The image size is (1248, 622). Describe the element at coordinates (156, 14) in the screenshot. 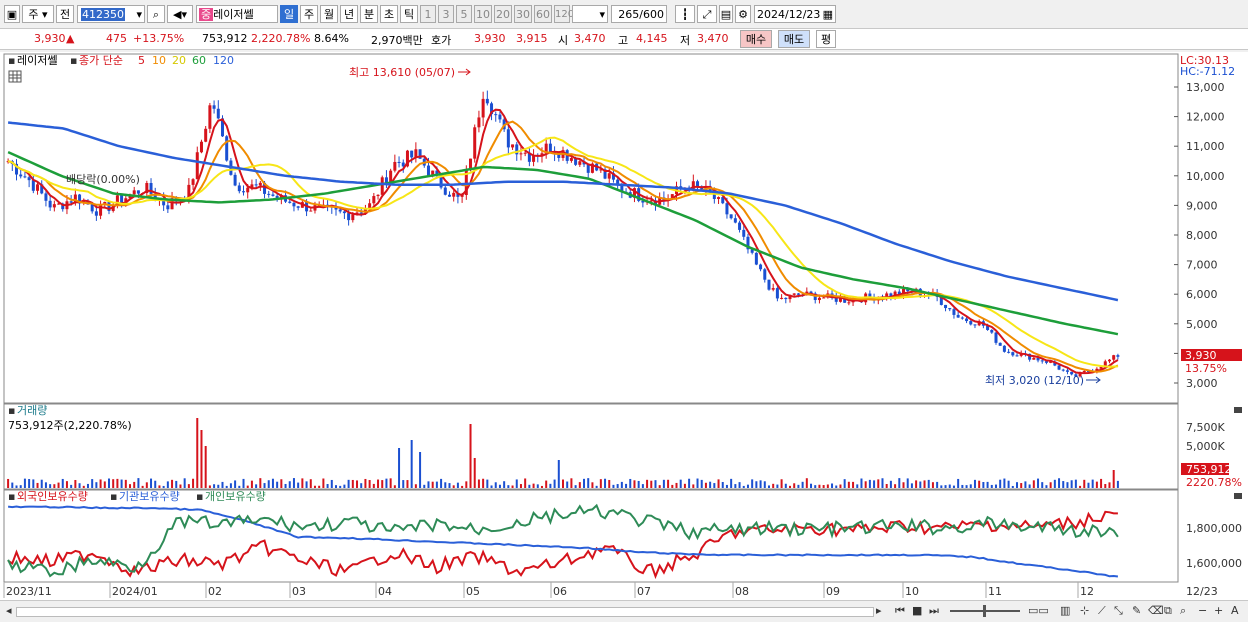

I see `search-icon: ⌕` at that location.